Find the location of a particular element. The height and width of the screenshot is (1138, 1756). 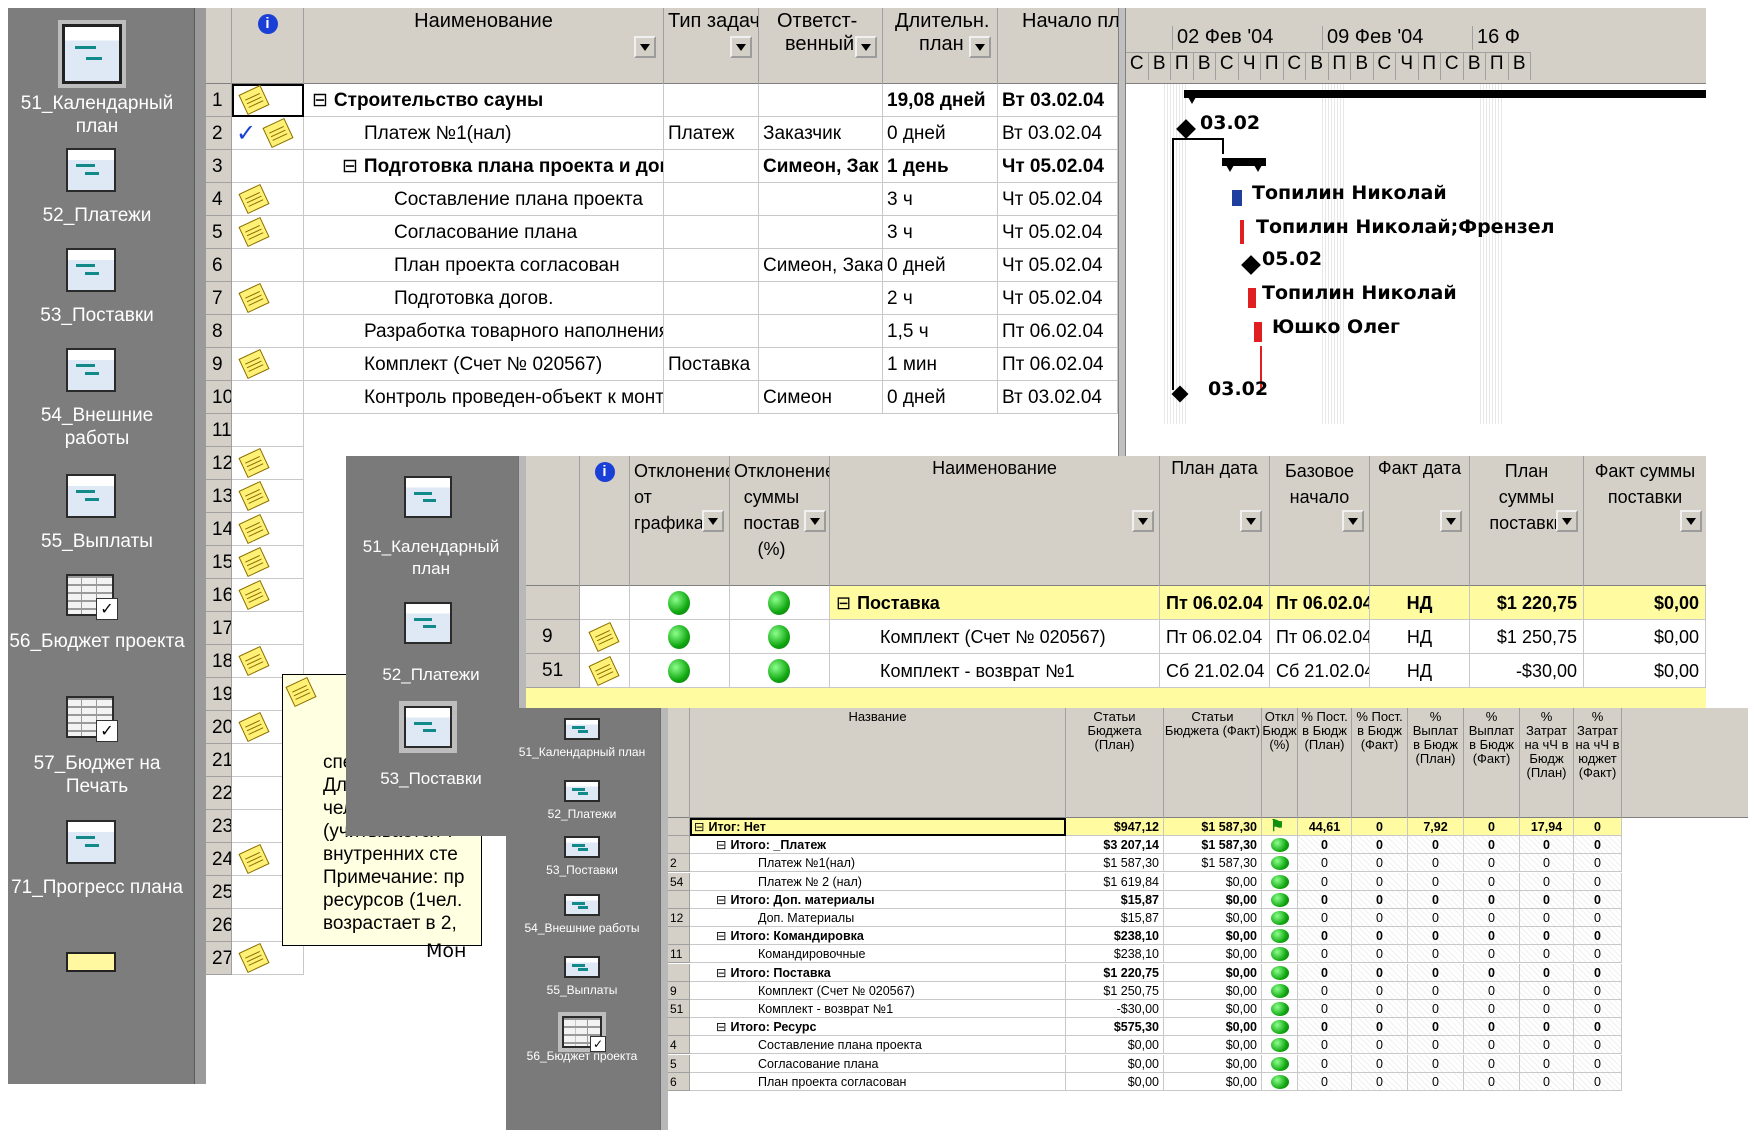

budget-column-header: Откл Бюдж (%) is located at coordinates (1280, 763).